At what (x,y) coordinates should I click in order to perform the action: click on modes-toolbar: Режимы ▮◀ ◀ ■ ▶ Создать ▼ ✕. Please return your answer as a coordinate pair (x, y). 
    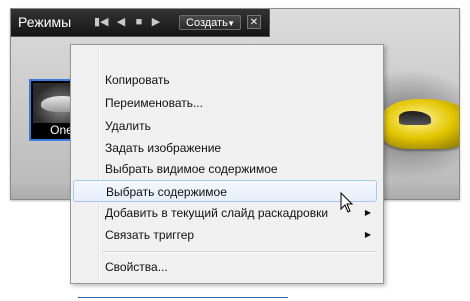
    Looking at the image, I should click on (140, 23).